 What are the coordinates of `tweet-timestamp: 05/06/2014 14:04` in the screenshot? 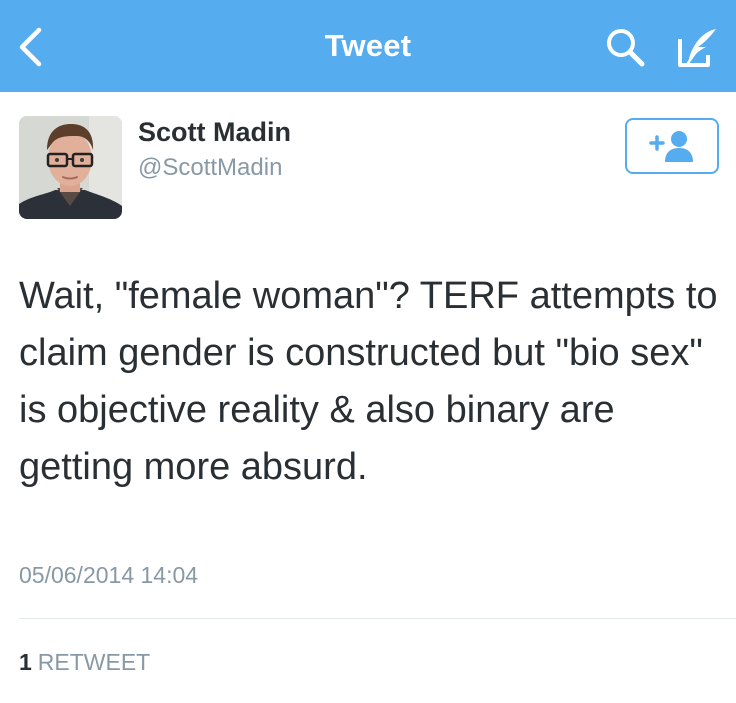 It's located at (109, 575).